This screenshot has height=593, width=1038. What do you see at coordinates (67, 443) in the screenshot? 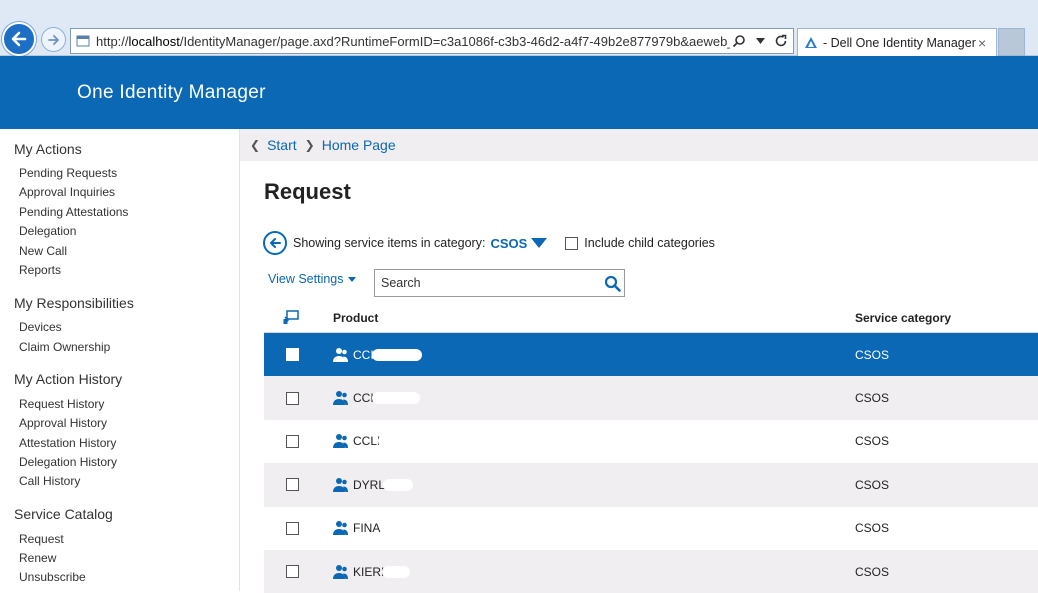
I see `sidebar-item-attestation-history: Attestation History` at bounding box center [67, 443].